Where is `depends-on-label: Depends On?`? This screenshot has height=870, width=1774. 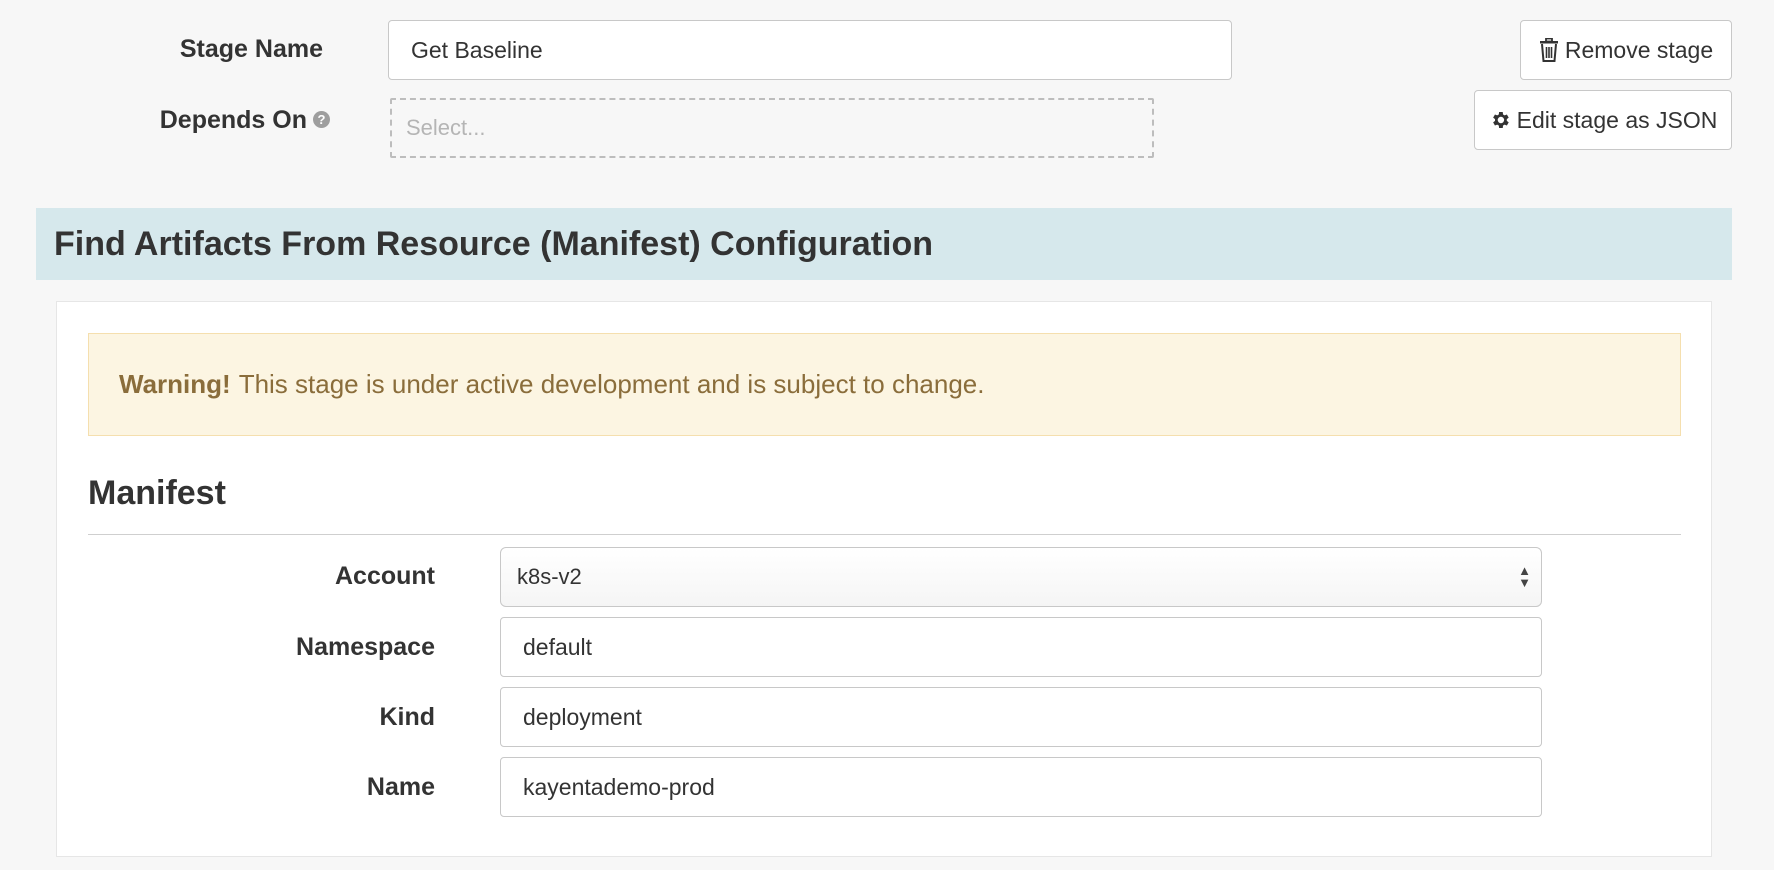 depends-on-label: Depends On? is located at coordinates (165, 120).